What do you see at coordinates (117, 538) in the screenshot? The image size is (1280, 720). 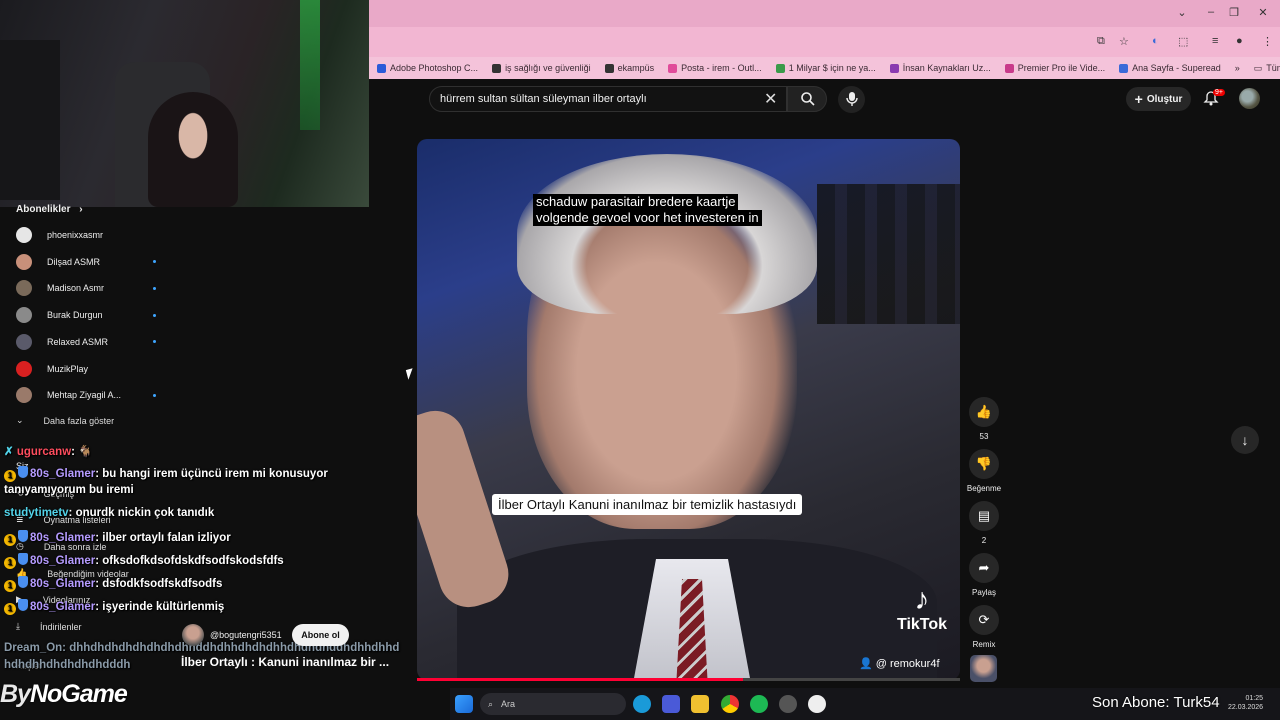 I see `chat-message: 1 80s_Glamer: ilber ortaylı falan izliyor` at bounding box center [117, 538].